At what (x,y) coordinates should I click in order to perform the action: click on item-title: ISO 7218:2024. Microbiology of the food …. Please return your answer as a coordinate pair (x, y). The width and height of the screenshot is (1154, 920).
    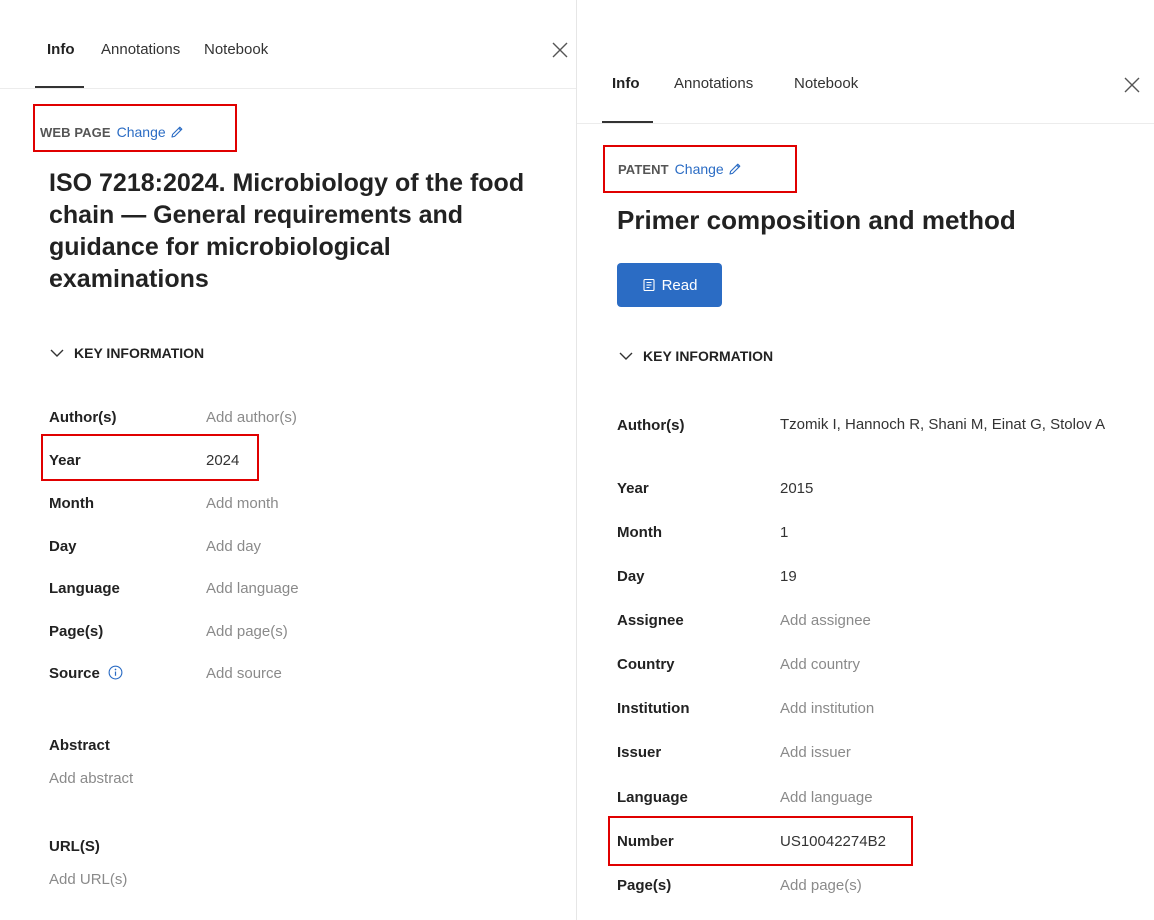
    Looking at the image, I should click on (289, 231).